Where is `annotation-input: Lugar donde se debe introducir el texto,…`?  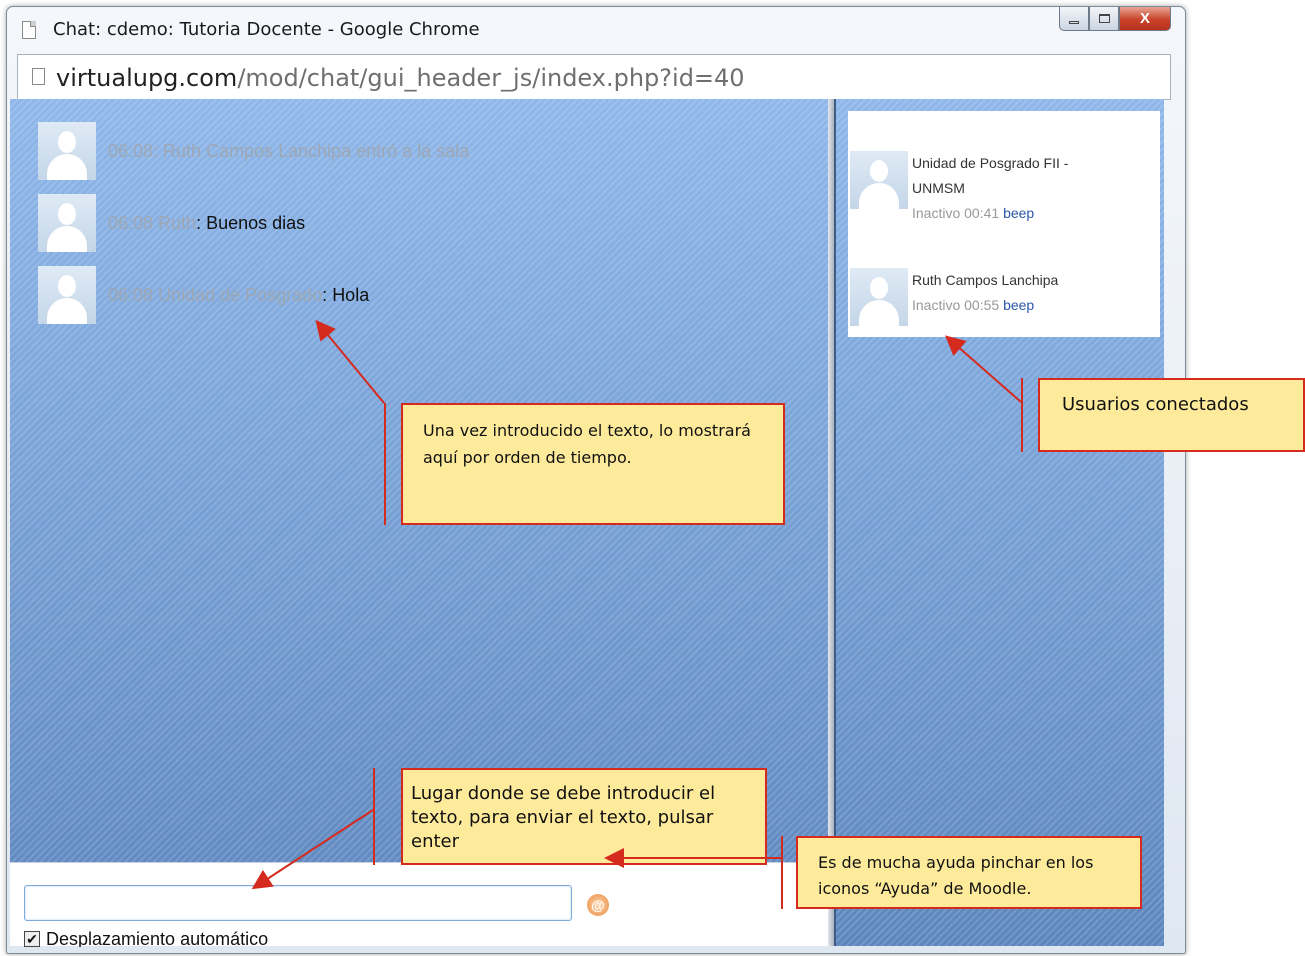 annotation-input: Lugar donde se debe introducir el texto,… is located at coordinates (584, 816).